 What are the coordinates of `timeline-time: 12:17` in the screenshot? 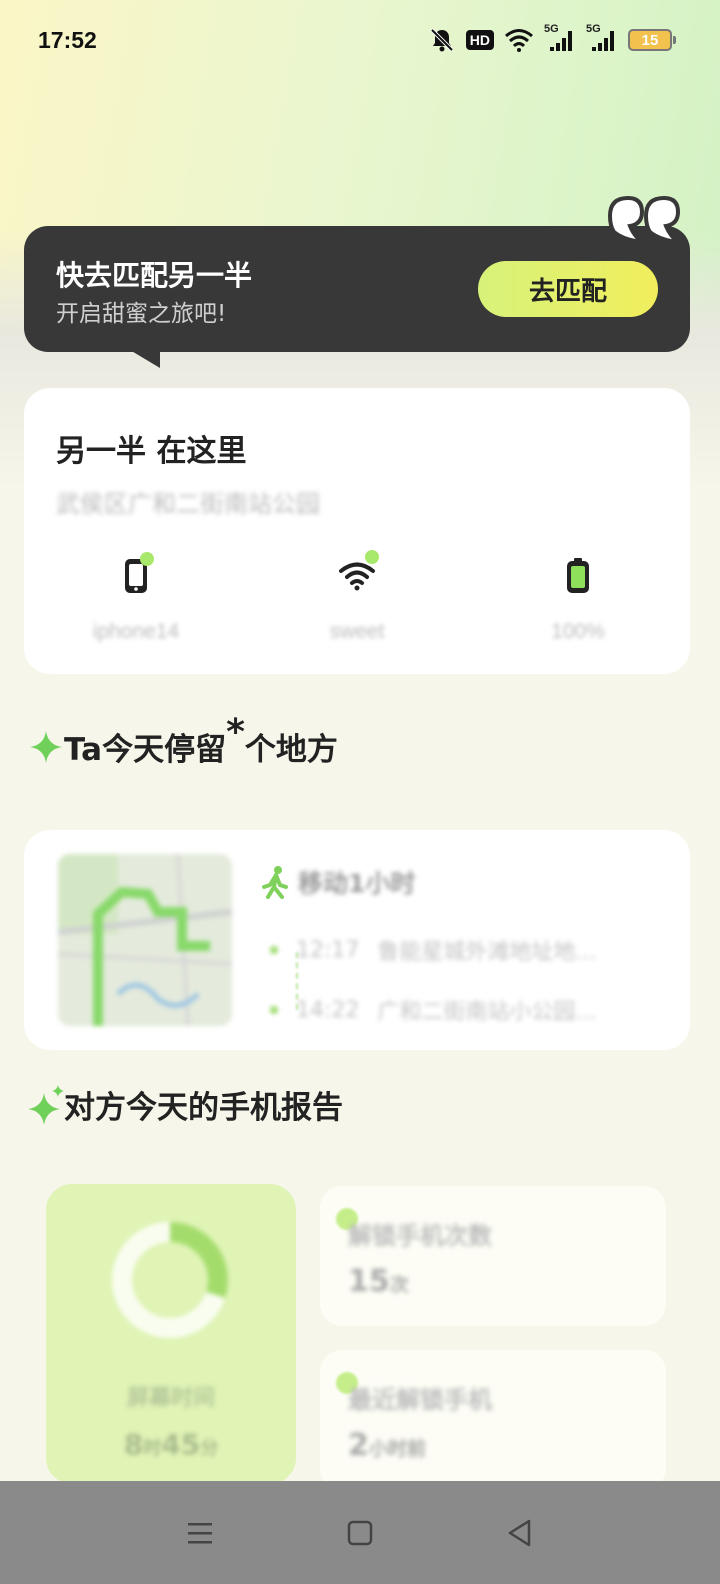 It's located at (328, 950).